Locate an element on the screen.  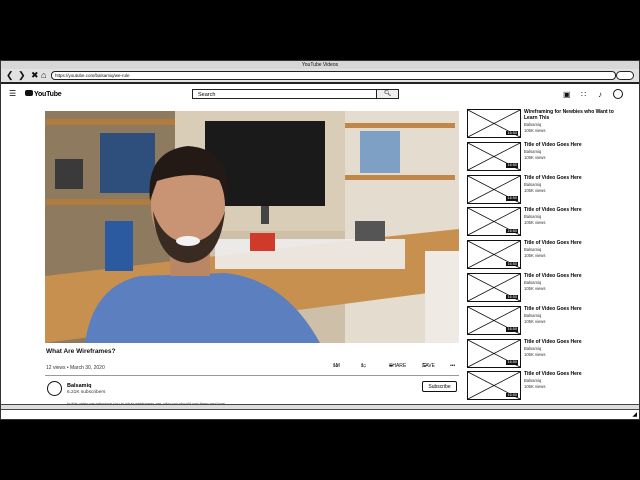
search-input: Search is located at coordinates (284, 94).